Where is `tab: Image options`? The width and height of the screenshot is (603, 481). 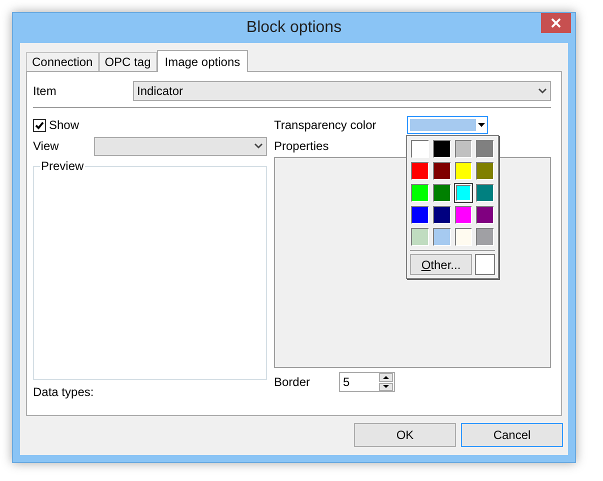 tab: Image options is located at coordinates (202, 61).